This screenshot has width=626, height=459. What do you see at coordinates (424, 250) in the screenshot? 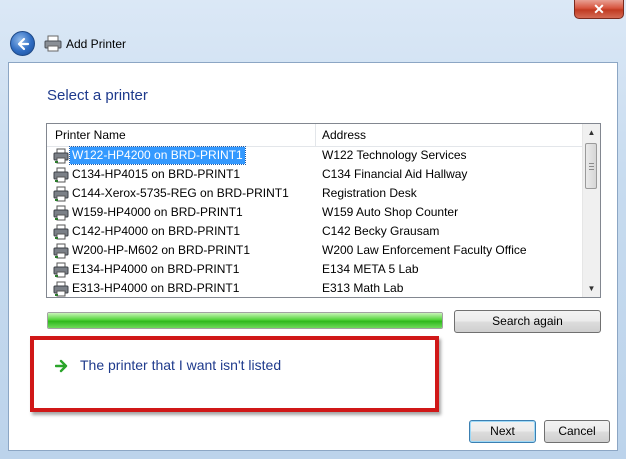
I see `printer-address: W200 Law Enforcement Faculty Office` at bounding box center [424, 250].